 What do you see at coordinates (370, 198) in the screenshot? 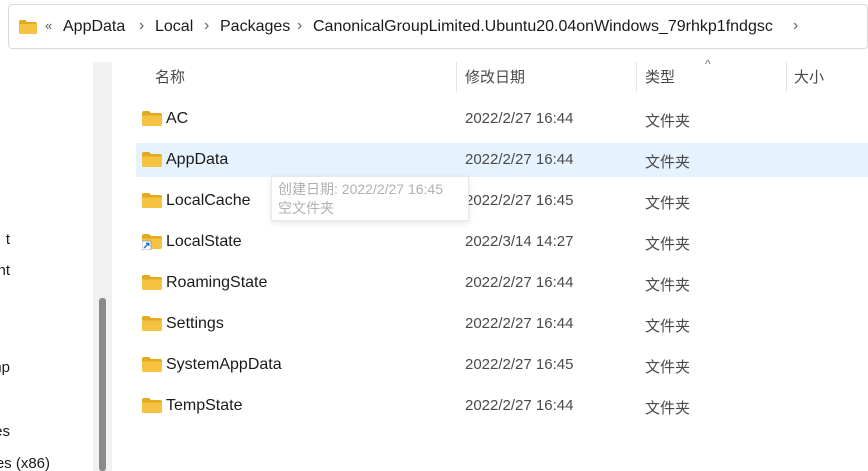
I see `file-tooltip: 创建日期: 2022/2/27 16:45 空文件夹` at bounding box center [370, 198].